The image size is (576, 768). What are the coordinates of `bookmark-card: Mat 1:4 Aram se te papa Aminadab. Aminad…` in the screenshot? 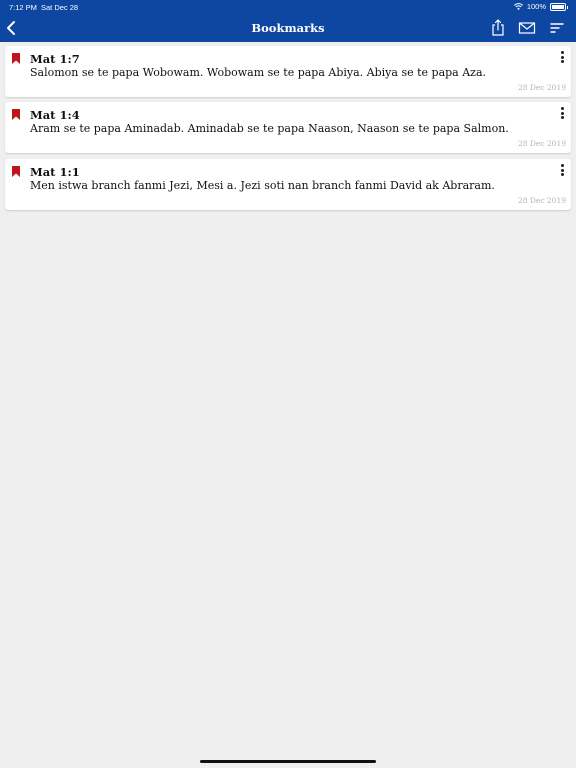 It's located at (288, 127).